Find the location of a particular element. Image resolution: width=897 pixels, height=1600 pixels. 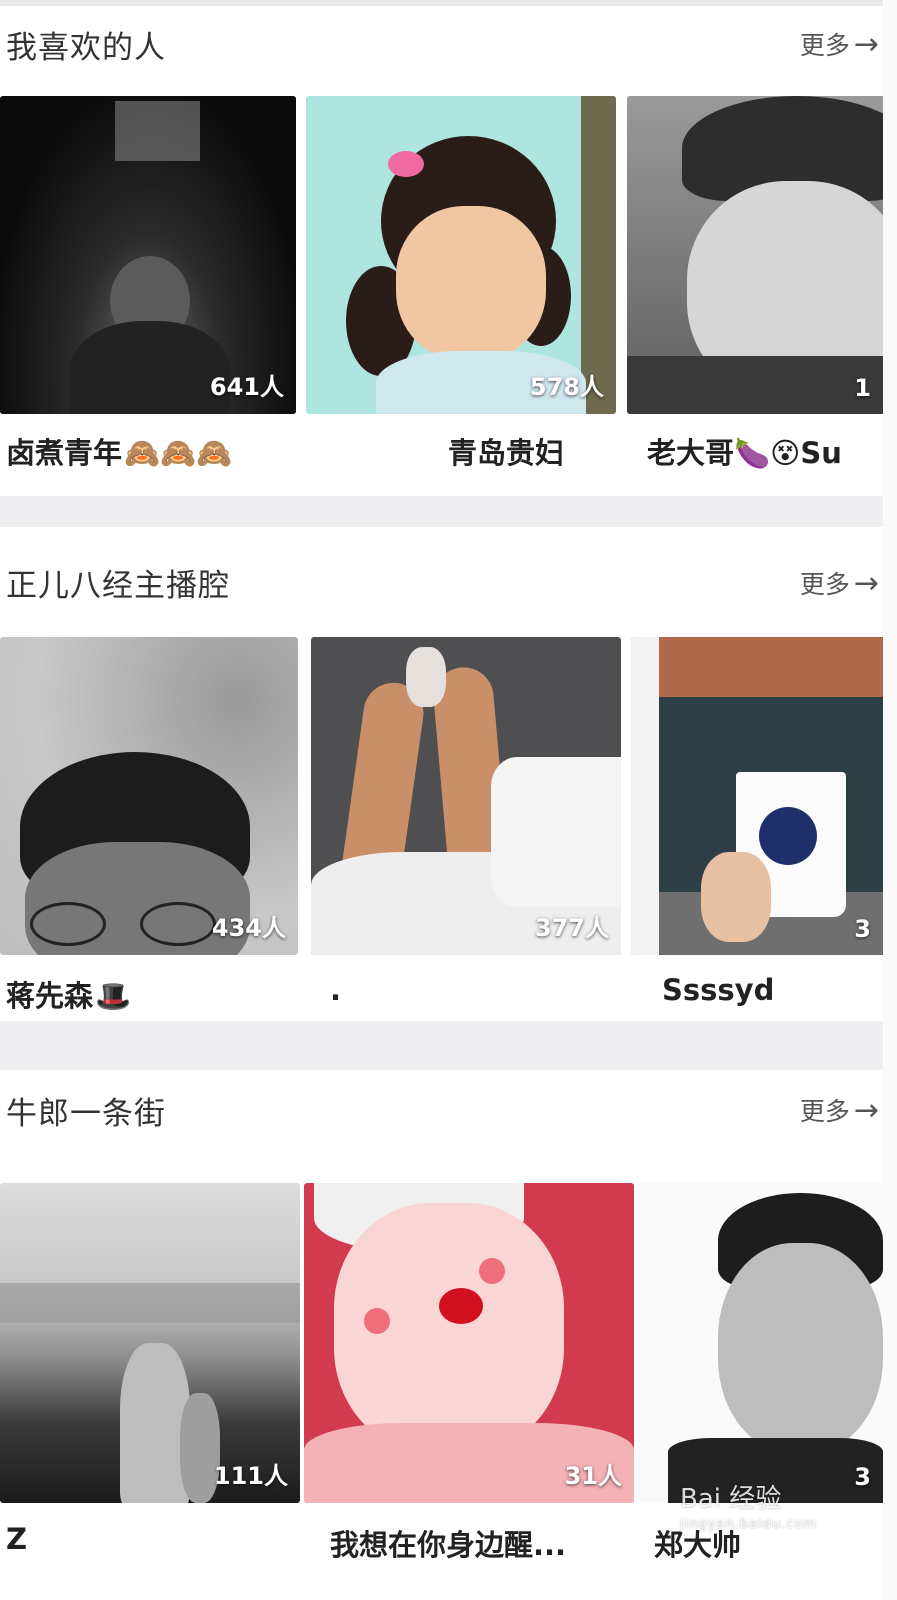

section-title: 牛郎一条街 is located at coordinates (86, 1114).